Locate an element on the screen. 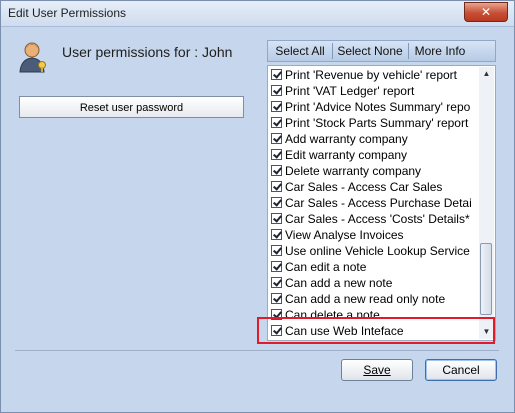  permission-label: Can add a new note is located at coordinates (339, 283).